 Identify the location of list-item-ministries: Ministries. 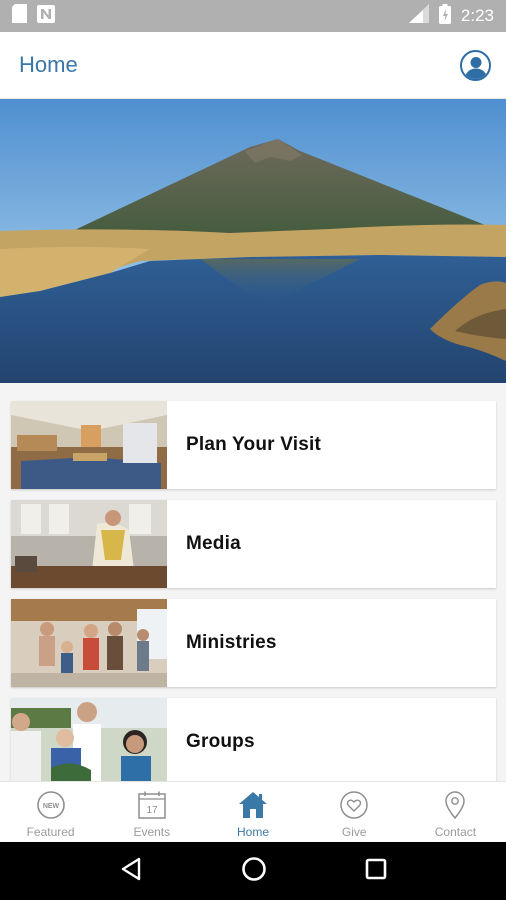
(253, 643).